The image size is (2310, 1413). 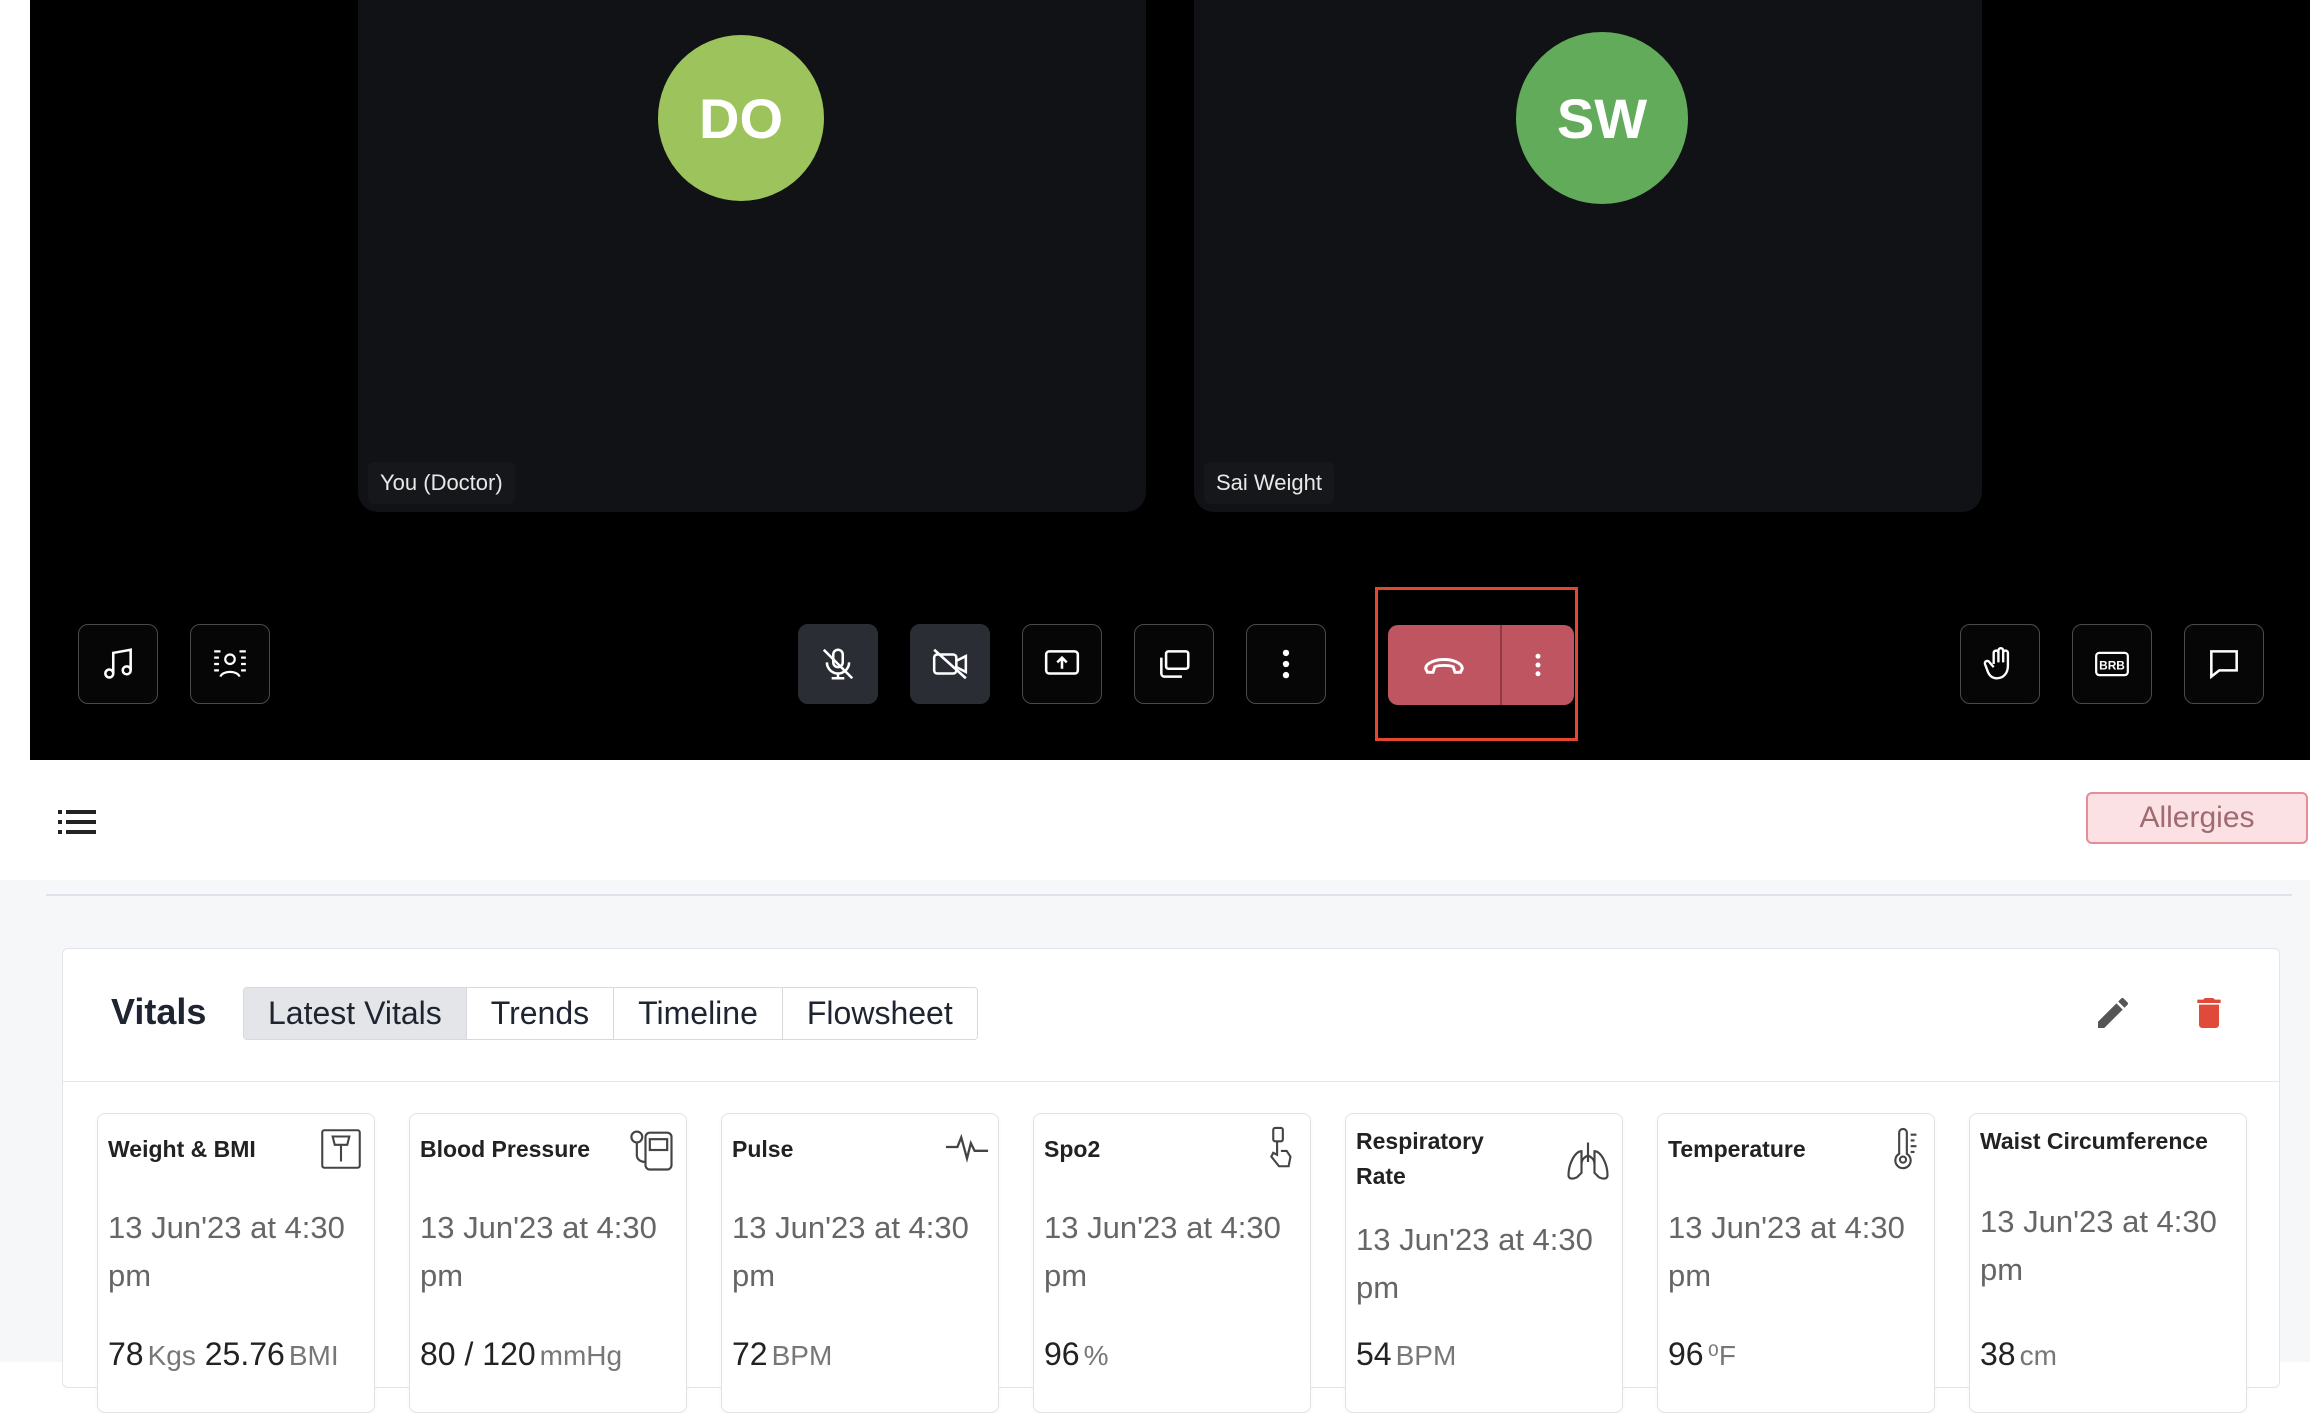 I want to click on vital-card-value: 78 Kgs 25.76 BMI, so click(x=223, y=1354).